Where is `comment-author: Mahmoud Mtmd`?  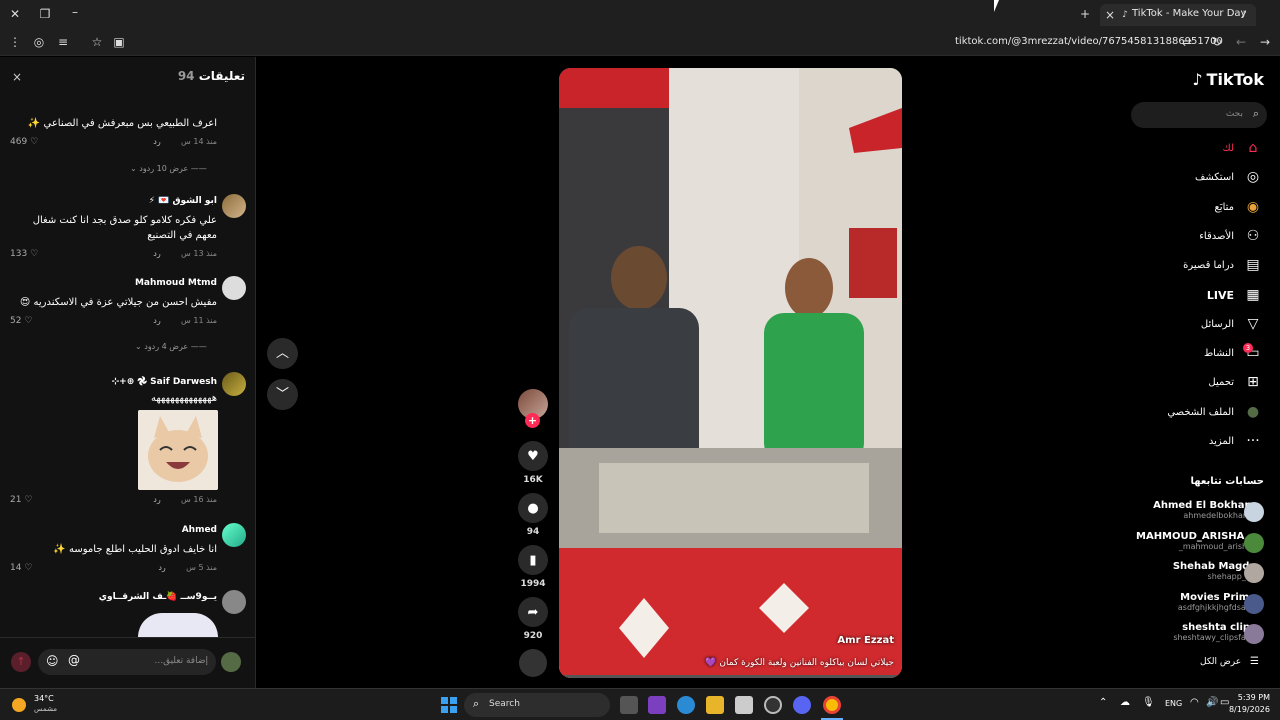
comment-author: Mahmoud Mtmd is located at coordinates (176, 283).